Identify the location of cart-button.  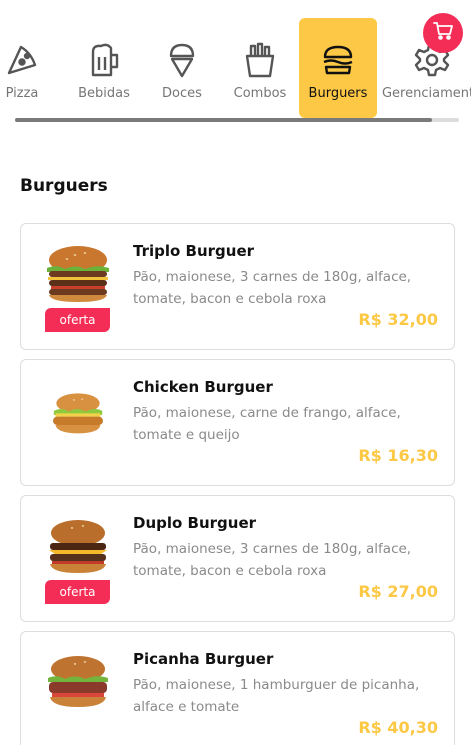
(443, 33).